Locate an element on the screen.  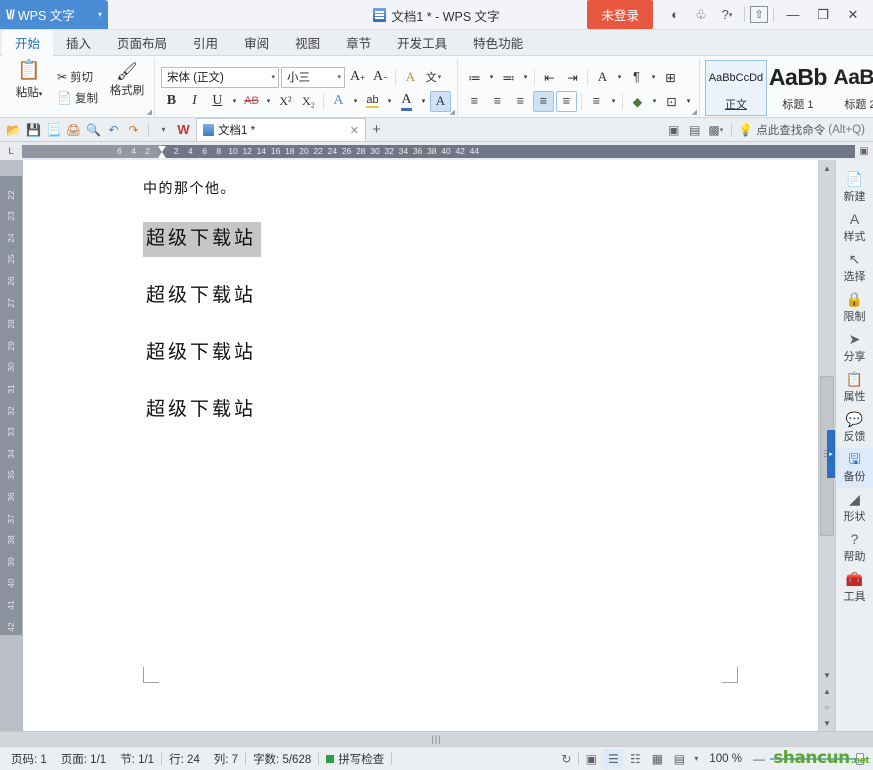
sidebar-item-帮助: ? 帮助 is located at coordinates (854, 548).